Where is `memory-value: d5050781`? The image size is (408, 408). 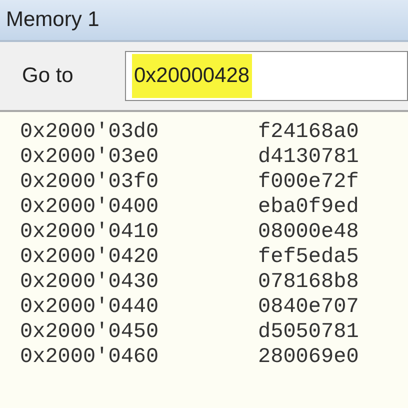 memory-value: d5050781 is located at coordinates (308, 332).